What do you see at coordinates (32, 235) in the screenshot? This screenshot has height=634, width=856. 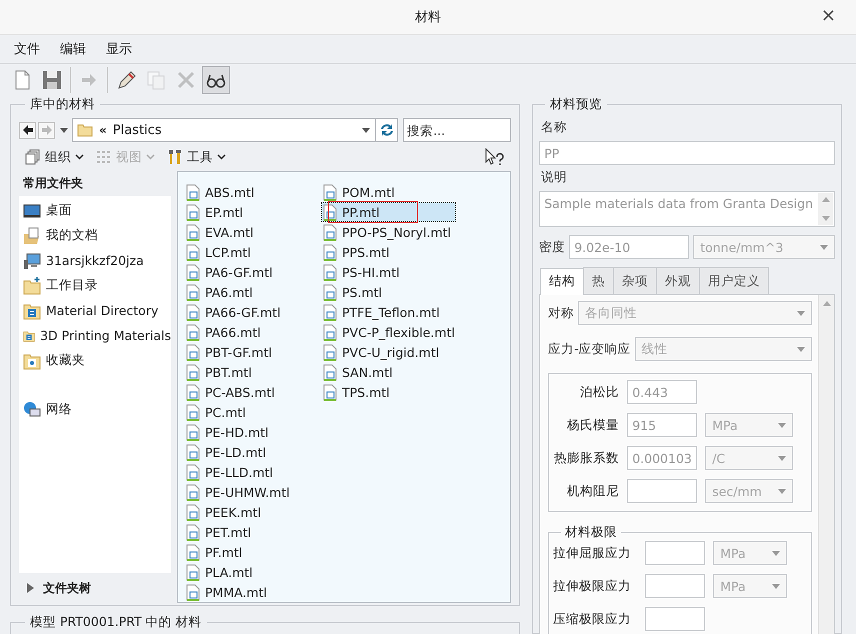 I see `documents-icon` at bounding box center [32, 235].